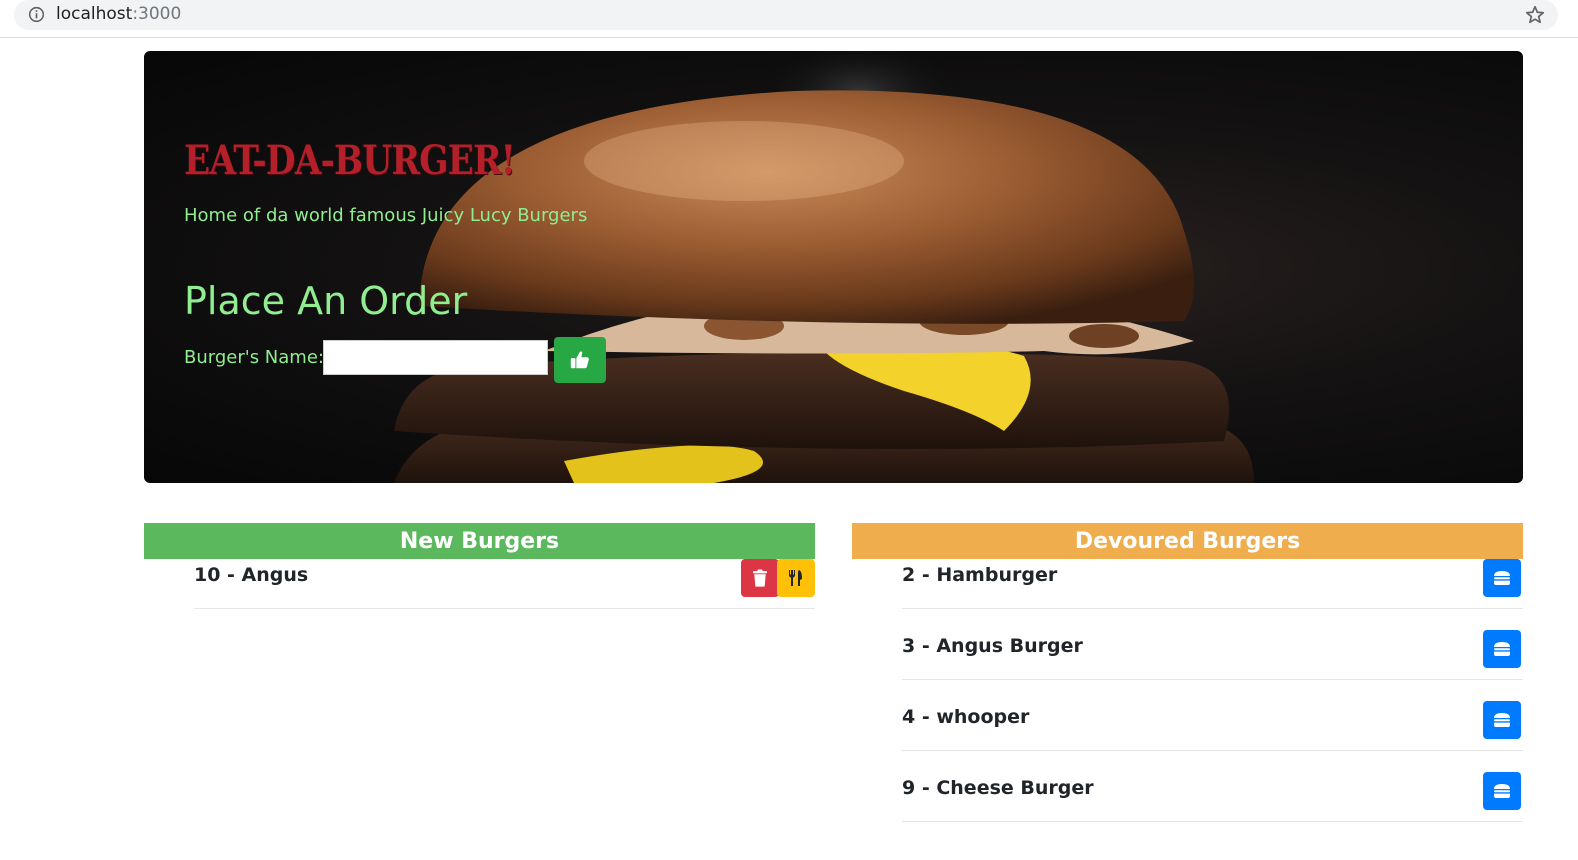  What do you see at coordinates (251, 575) in the screenshot?
I see `new-burger-label: 10 - Angus` at bounding box center [251, 575].